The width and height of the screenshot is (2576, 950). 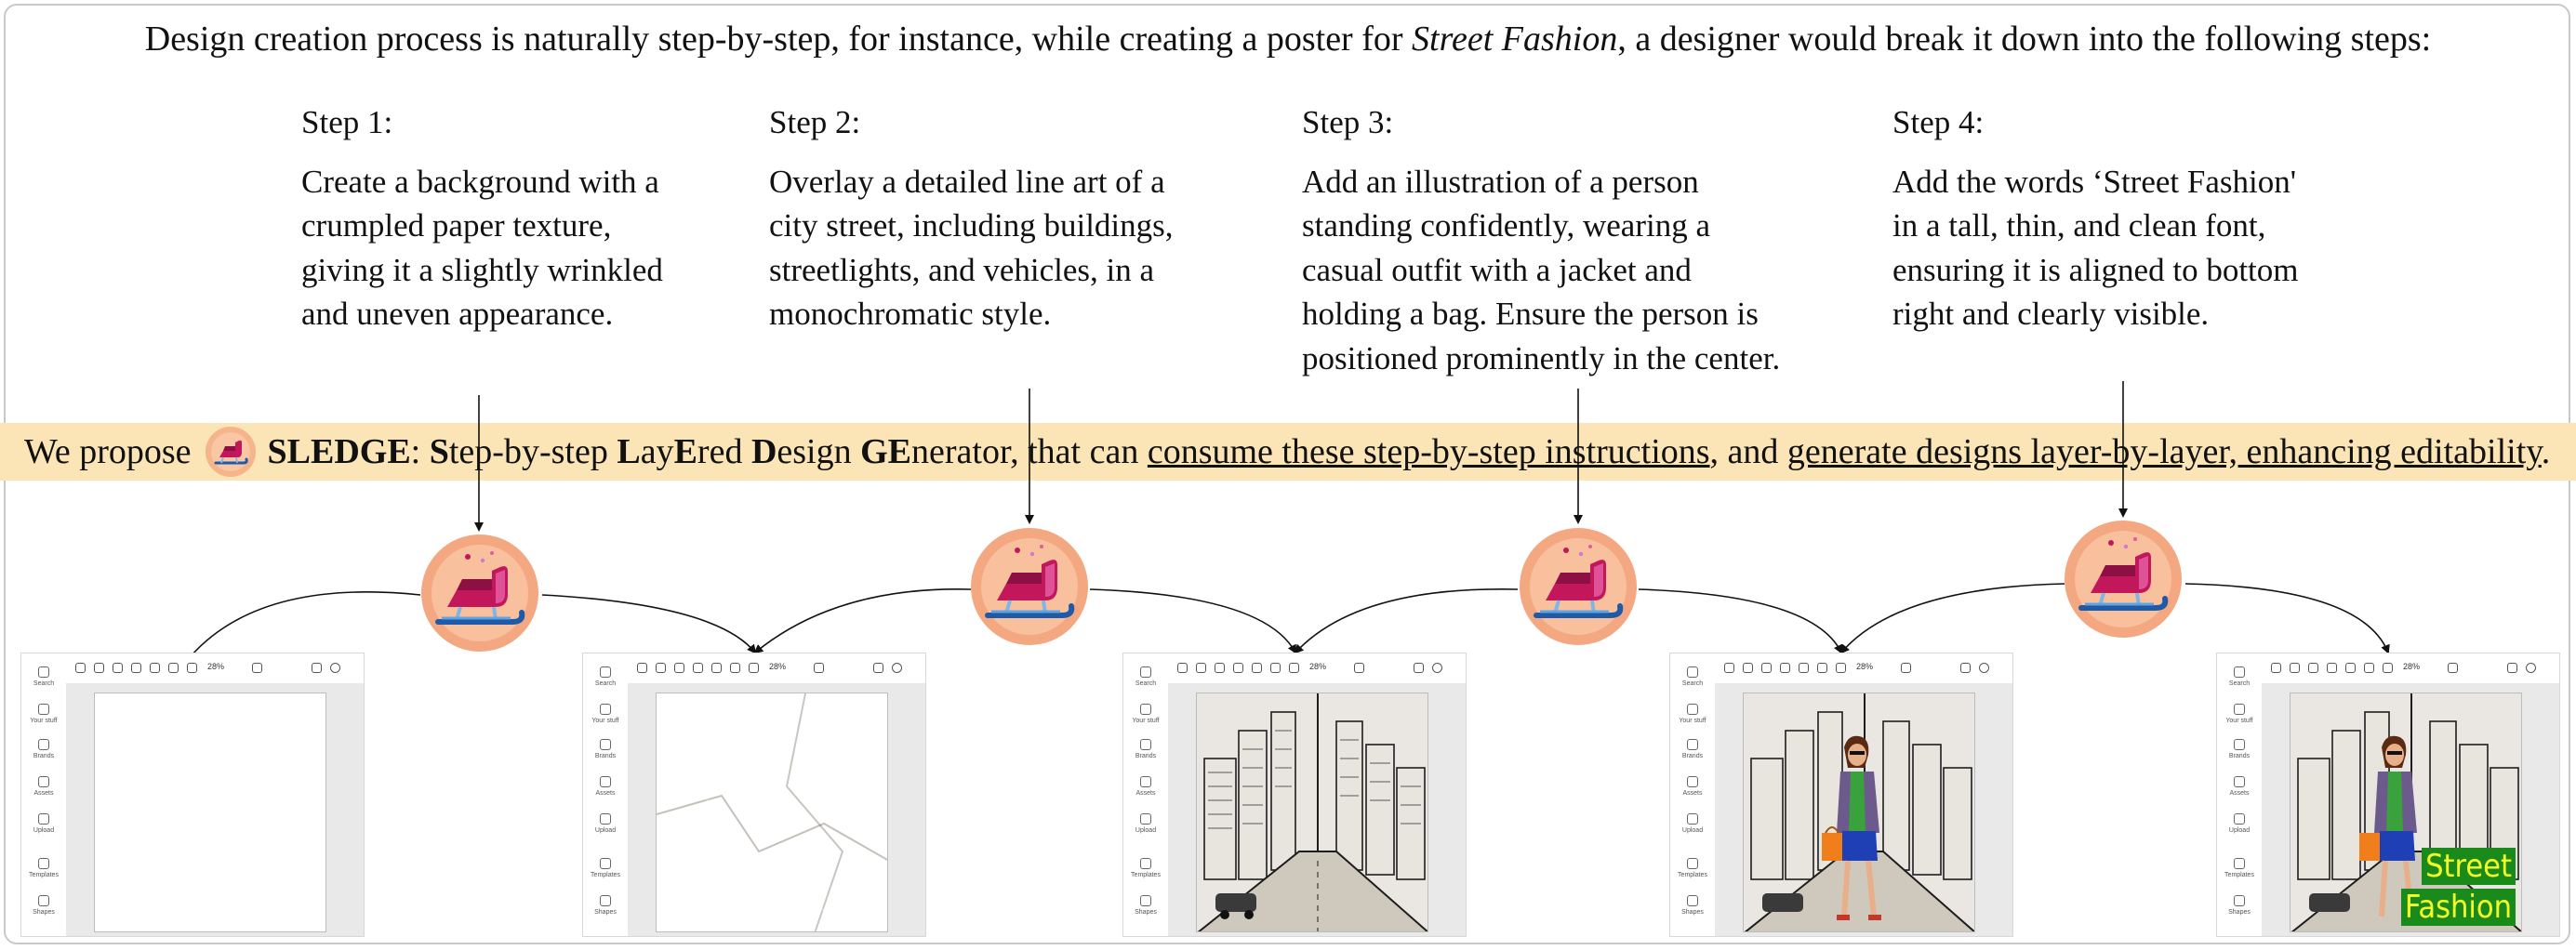 What do you see at coordinates (772, 813) in the screenshot?
I see `design-canvas-paper` at bounding box center [772, 813].